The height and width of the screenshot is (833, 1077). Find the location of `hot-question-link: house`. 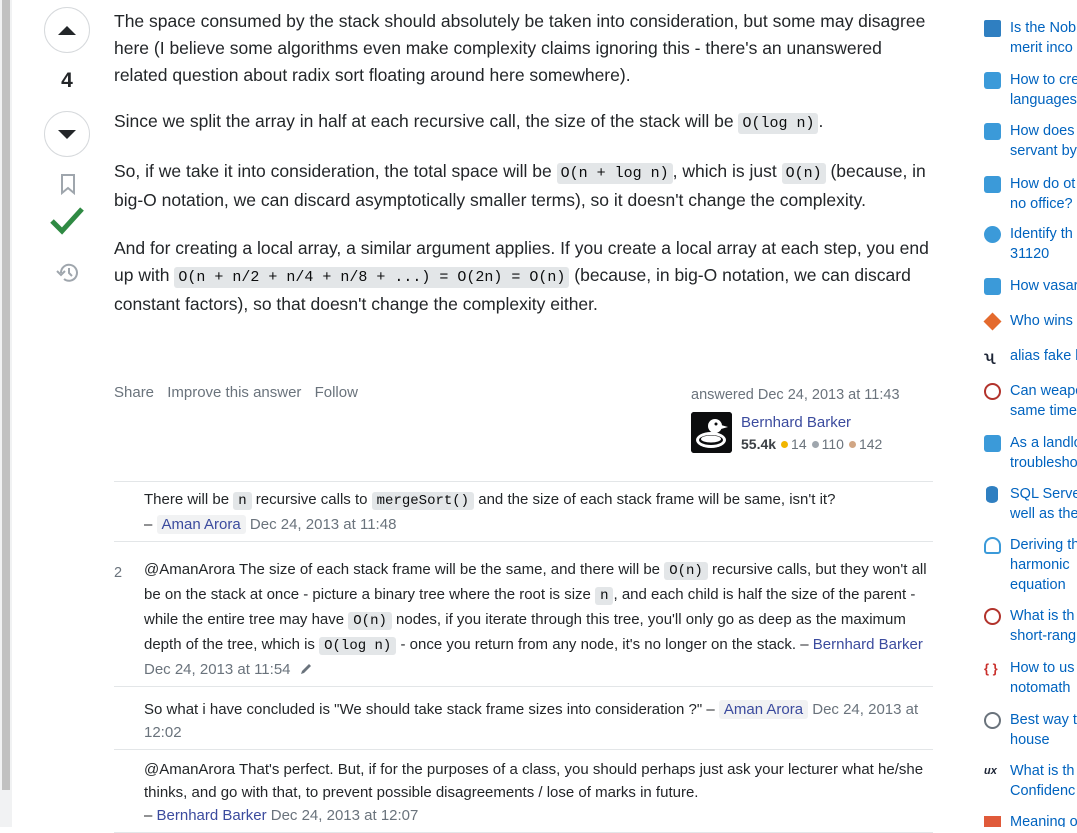

hot-question-link: house is located at coordinates (1030, 740).